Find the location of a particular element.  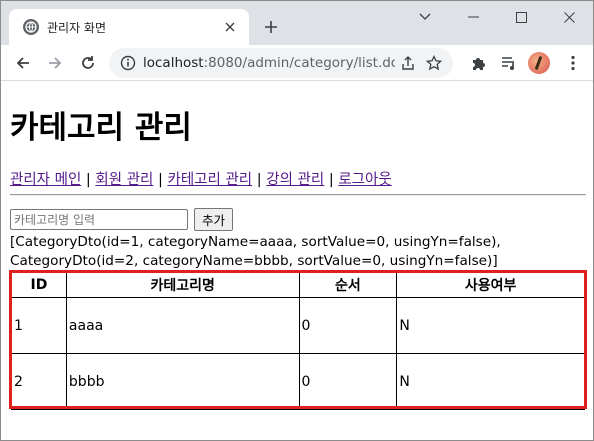

url-text: localhost:8080/admin/category/list.do is located at coordinates (269, 63).